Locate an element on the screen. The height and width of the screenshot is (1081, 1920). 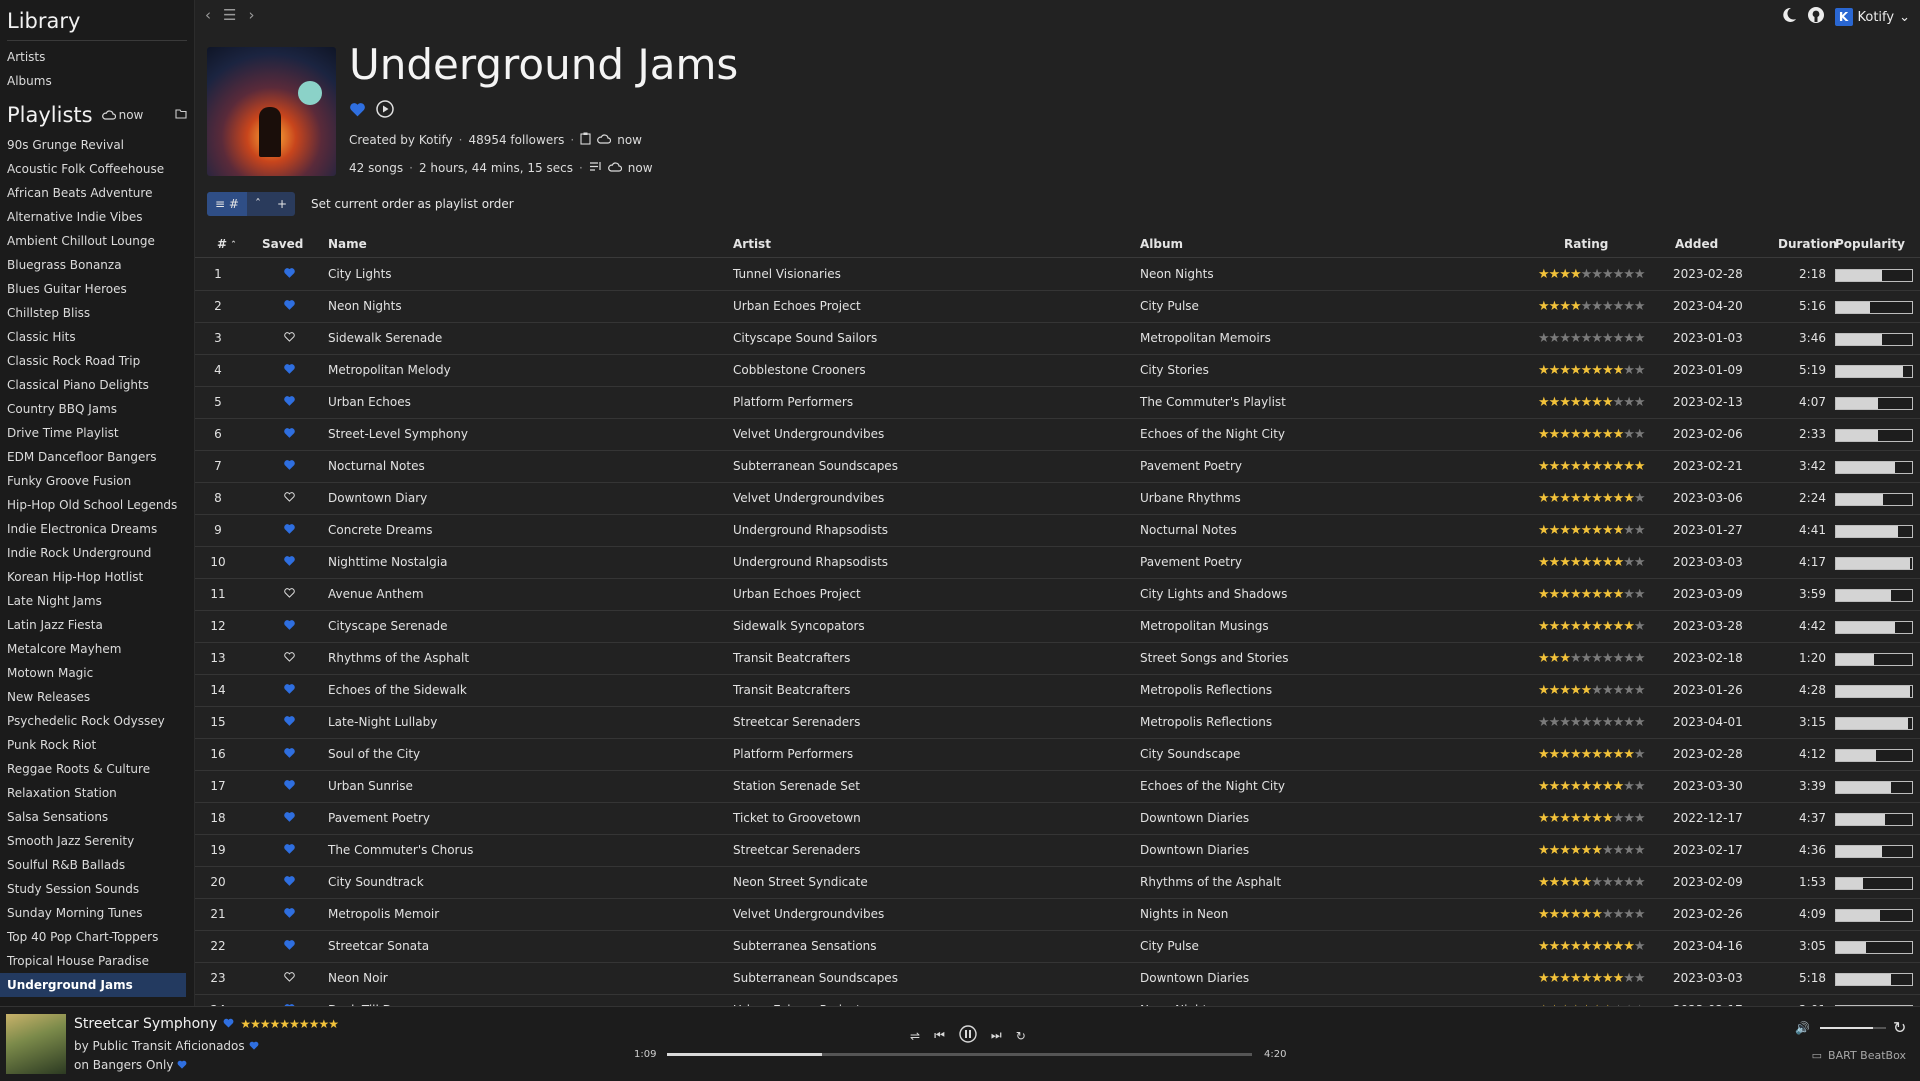
track-album: City Lights and Shadows is located at coordinates (1213, 594).